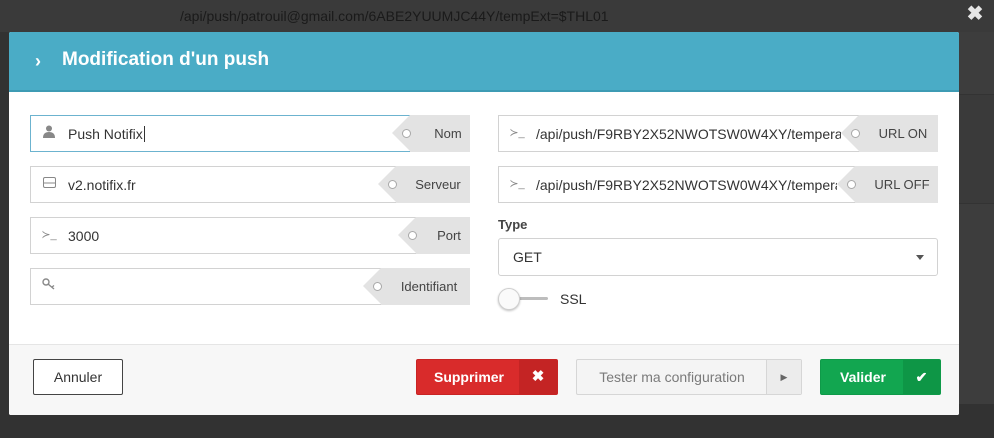 Image resolution: width=994 pixels, height=438 pixels. What do you see at coordinates (83, 236) in the screenshot?
I see `port-input-value: 3000` at bounding box center [83, 236].